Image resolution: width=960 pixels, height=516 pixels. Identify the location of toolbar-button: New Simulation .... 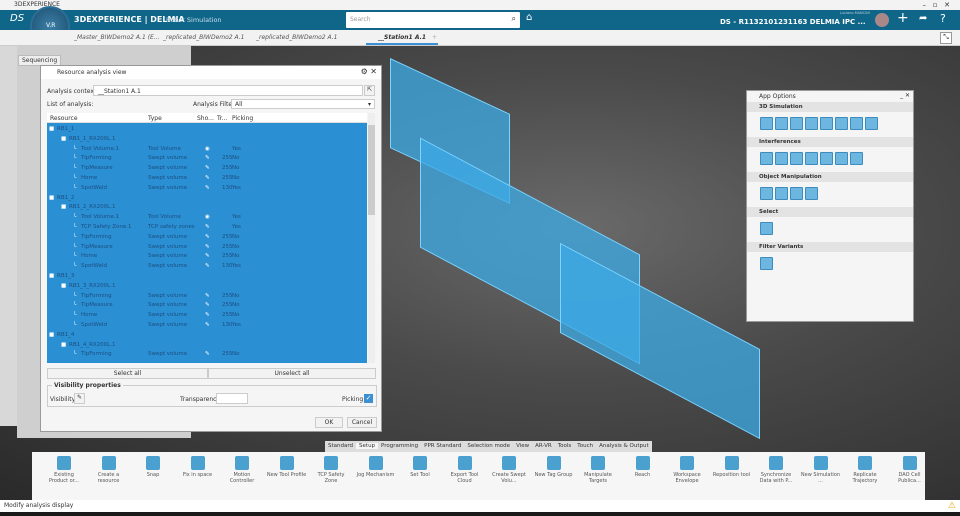
(821, 473).